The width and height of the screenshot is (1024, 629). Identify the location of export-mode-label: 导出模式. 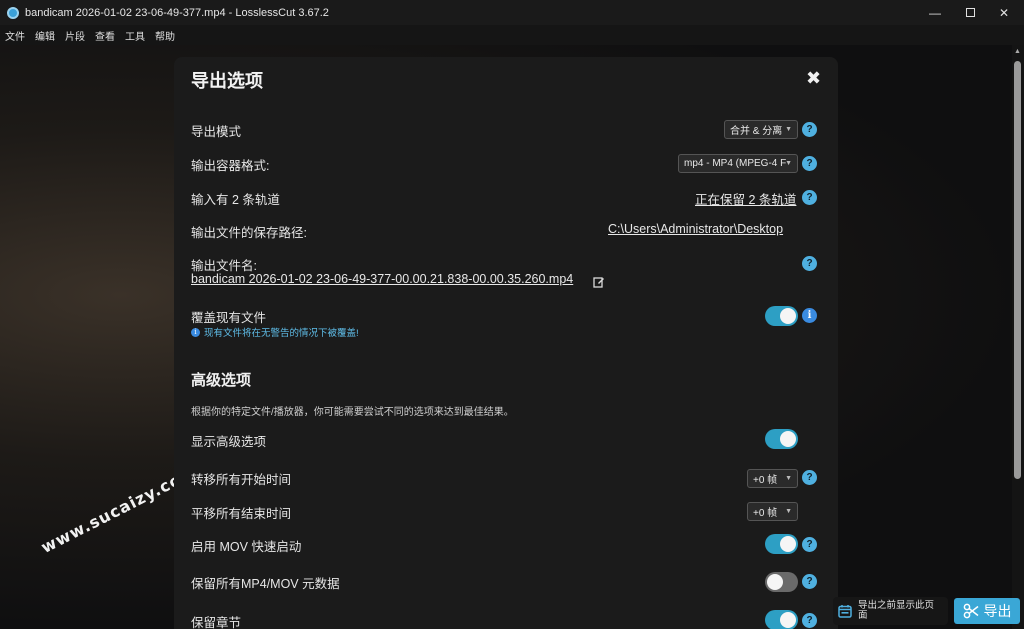
(216, 132).